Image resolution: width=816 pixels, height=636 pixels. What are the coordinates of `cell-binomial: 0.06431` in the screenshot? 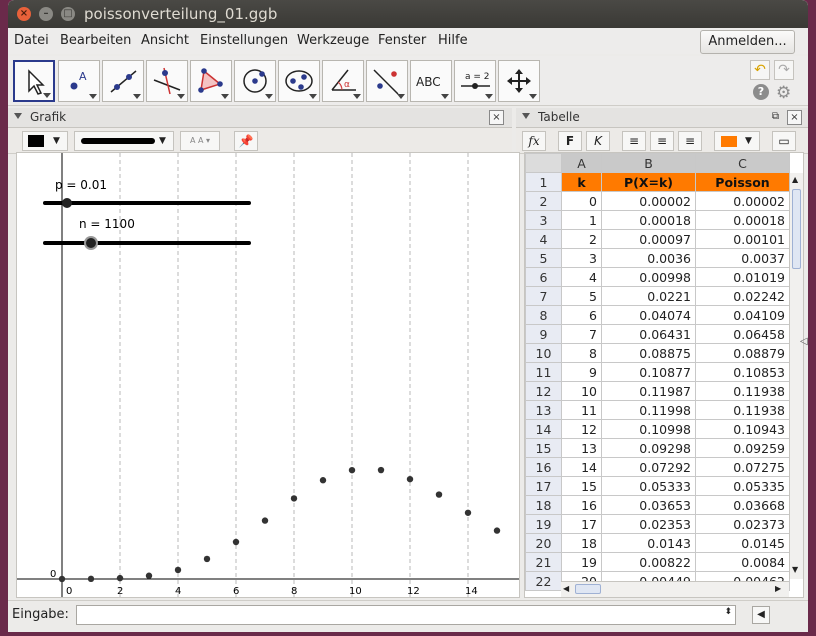 It's located at (648, 334).